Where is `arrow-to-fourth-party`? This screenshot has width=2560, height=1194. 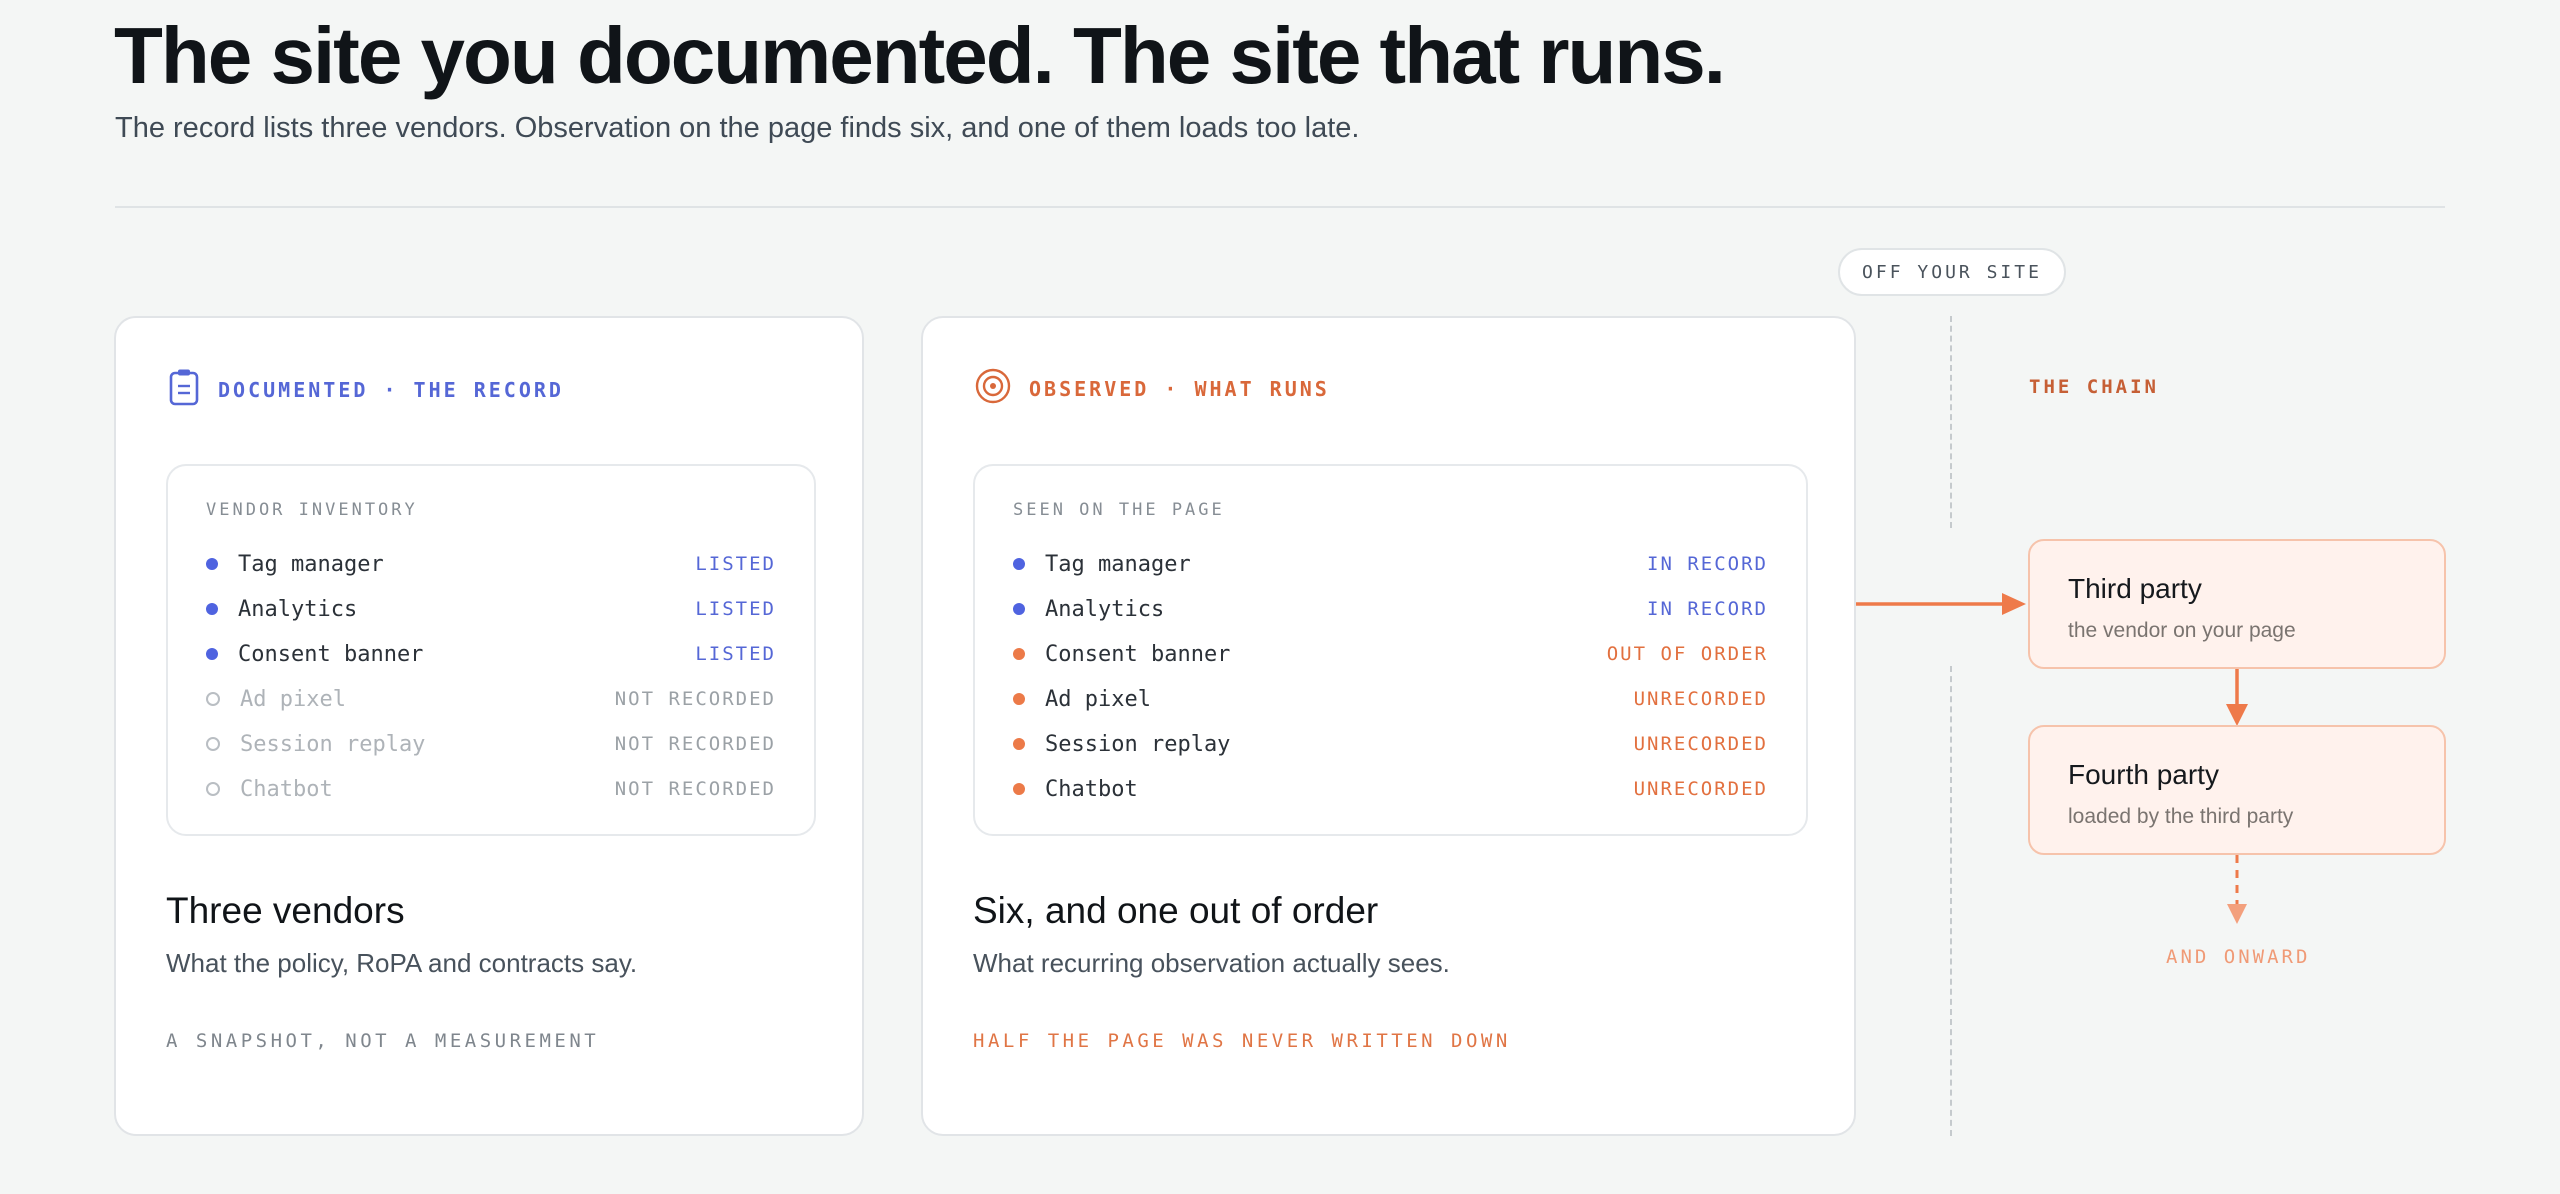 arrow-to-fourth-party is located at coordinates (2237, 697).